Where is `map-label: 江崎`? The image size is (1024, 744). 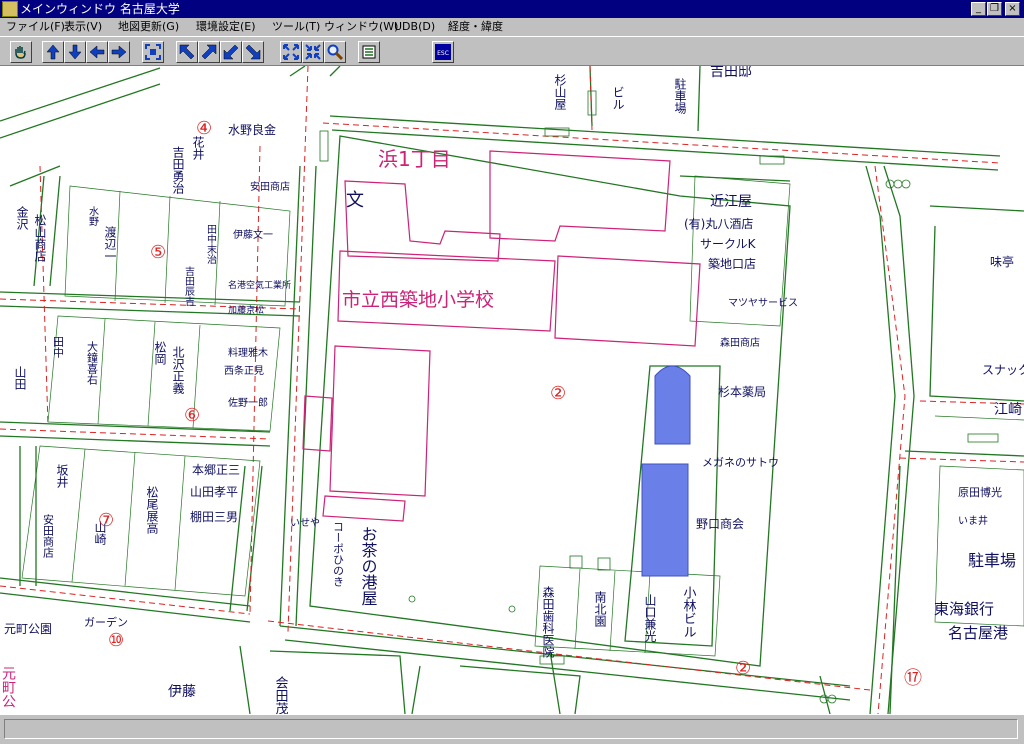 map-label: 江崎 is located at coordinates (1008, 410).